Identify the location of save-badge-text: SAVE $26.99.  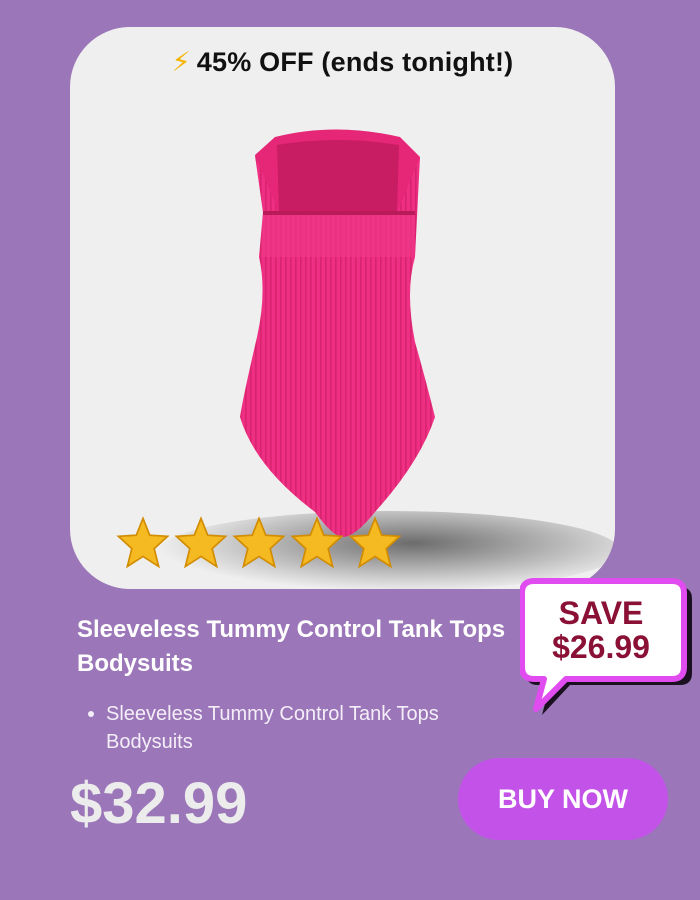
(601, 630).